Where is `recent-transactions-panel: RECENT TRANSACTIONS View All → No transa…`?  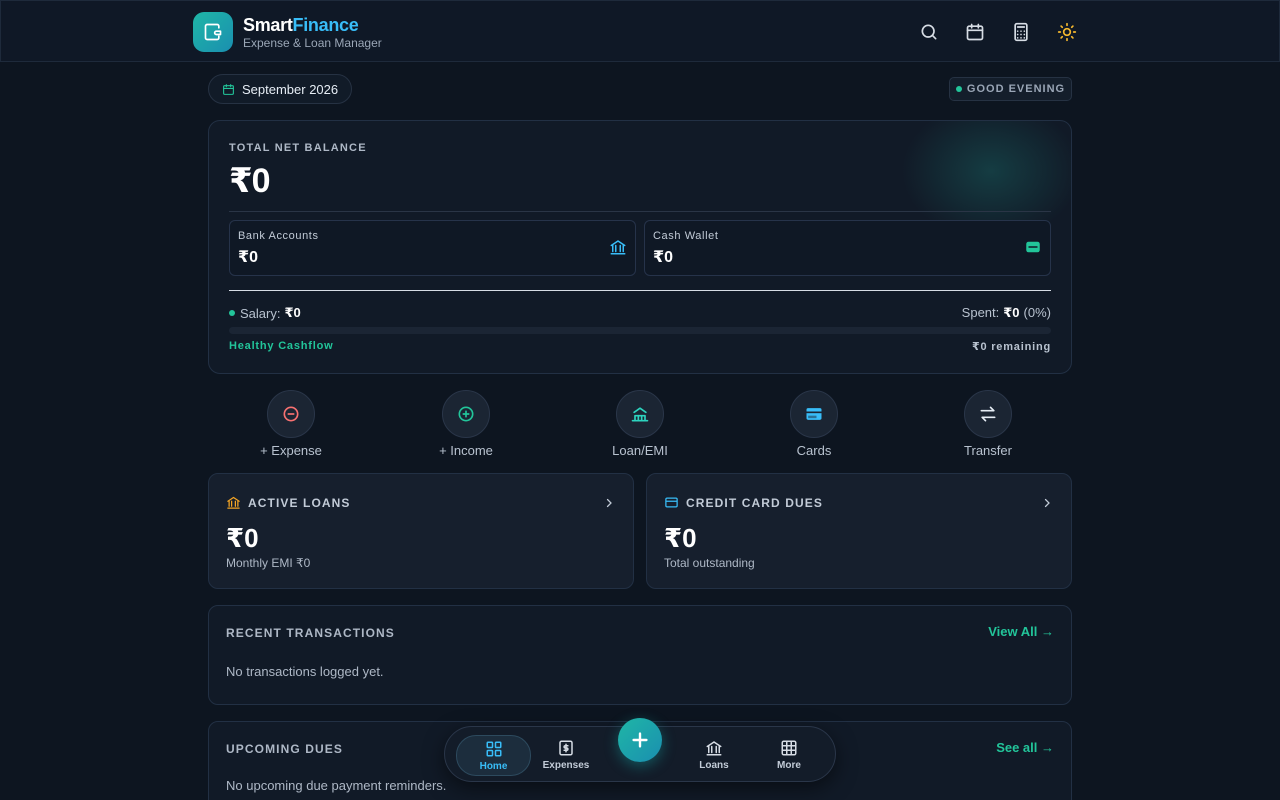 recent-transactions-panel: RECENT TRANSACTIONS View All → No transa… is located at coordinates (640, 655).